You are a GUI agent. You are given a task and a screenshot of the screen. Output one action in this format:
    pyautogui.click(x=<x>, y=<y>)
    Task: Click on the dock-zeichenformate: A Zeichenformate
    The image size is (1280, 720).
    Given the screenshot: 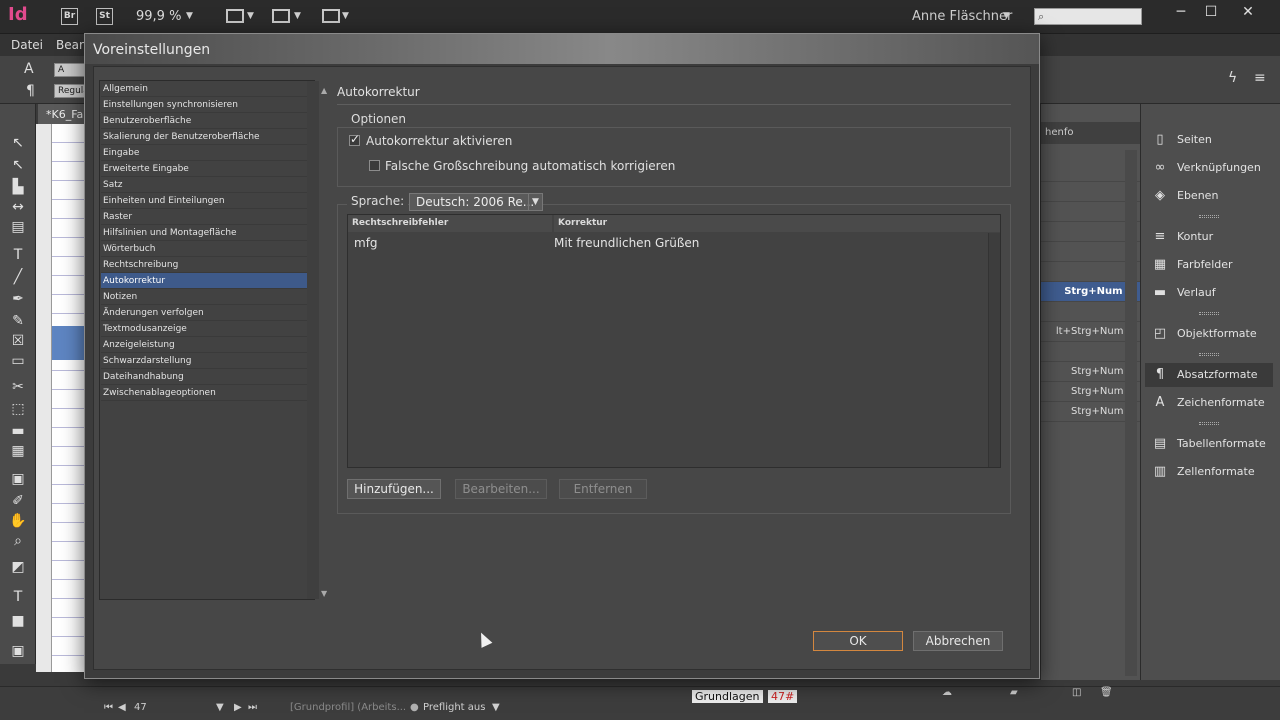 What is the action you would take?
    pyautogui.click(x=1209, y=403)
    